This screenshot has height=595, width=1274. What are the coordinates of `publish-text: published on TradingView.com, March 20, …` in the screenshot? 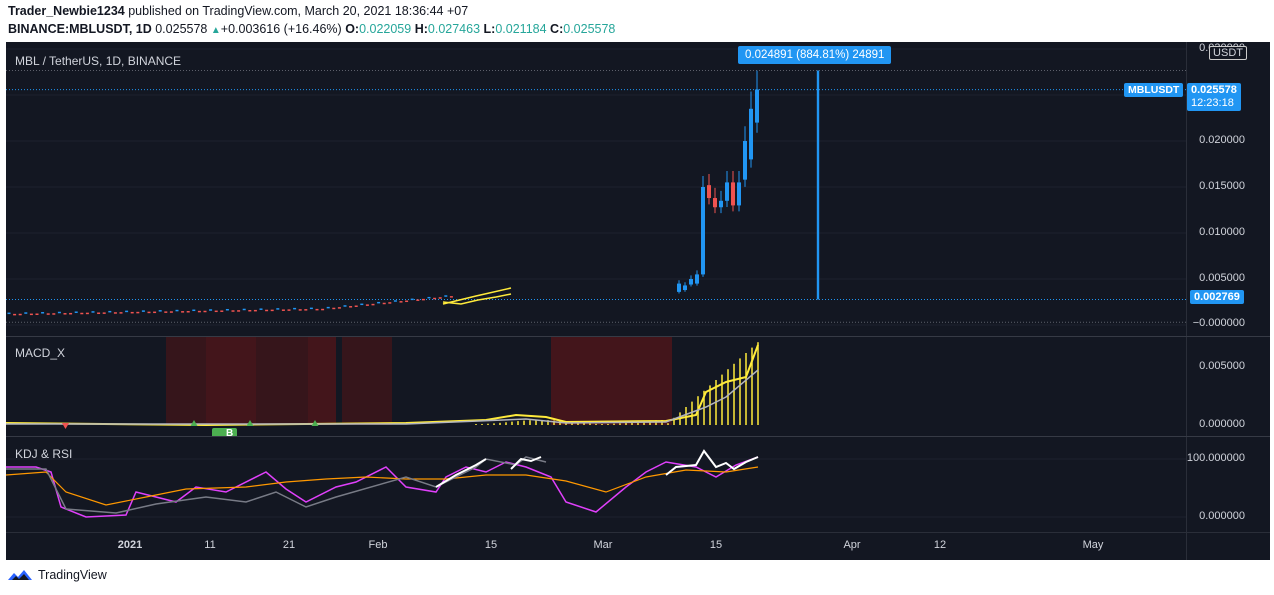 It's located at (298, 11).